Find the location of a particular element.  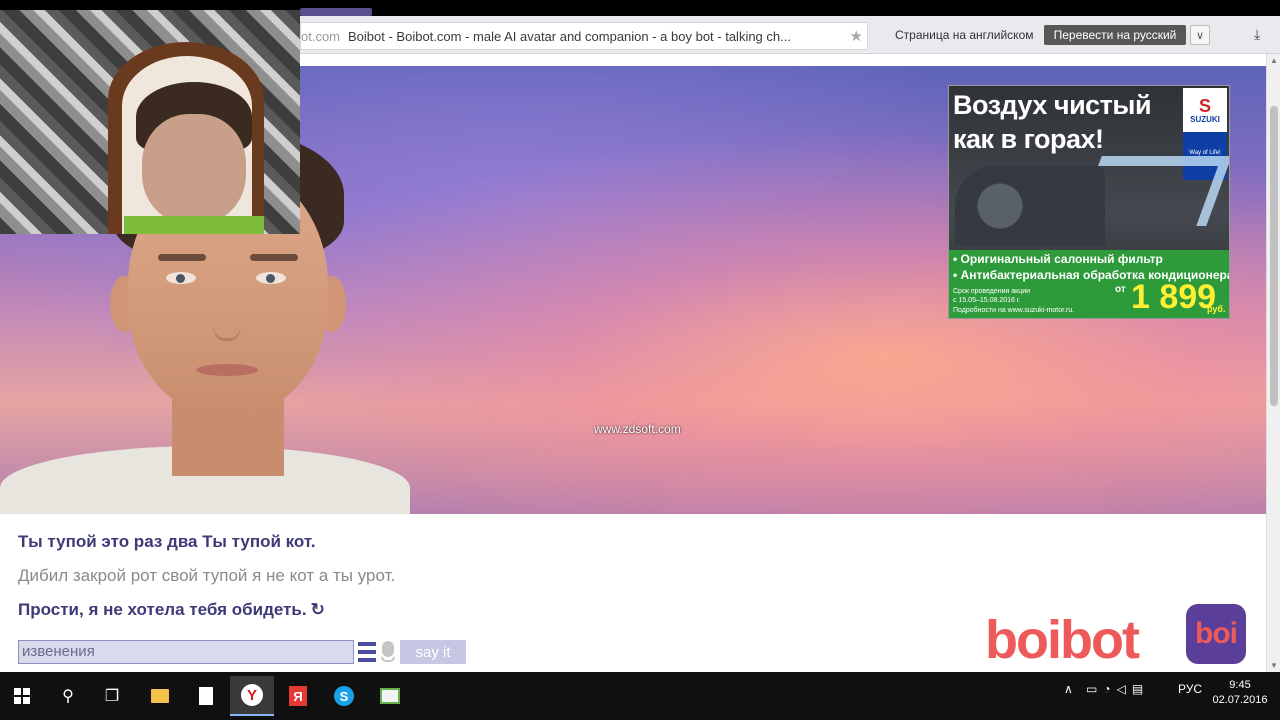

yandex-icon: Я is located at coordinates (298, 696).